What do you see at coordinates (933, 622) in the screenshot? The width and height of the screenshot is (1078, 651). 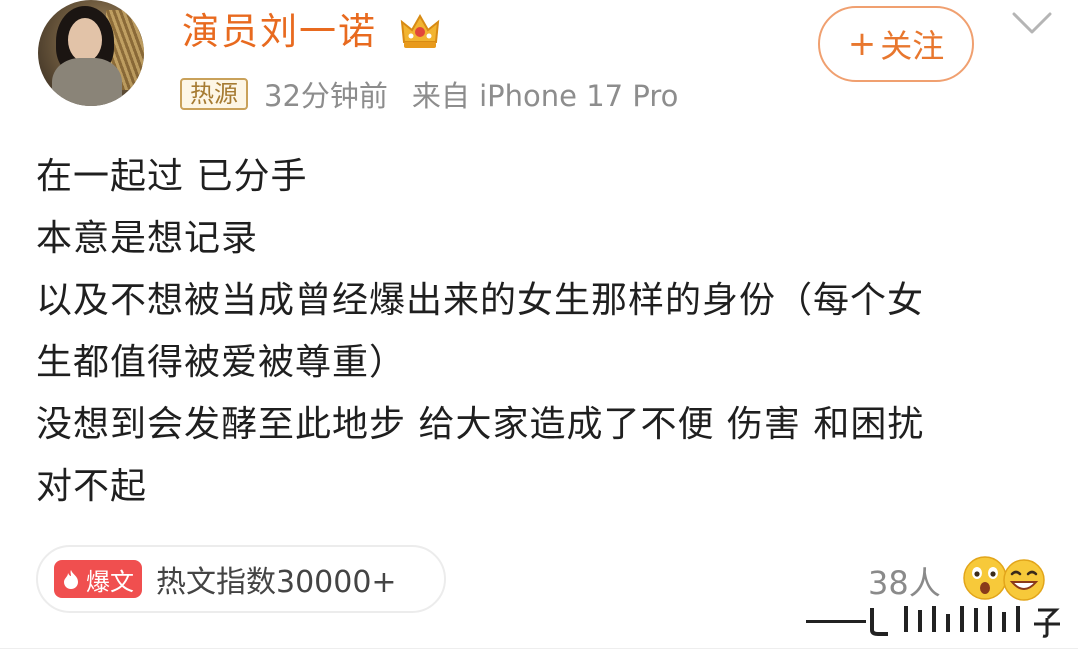 I see `watermark-logo` at bounding box center [933, 622].